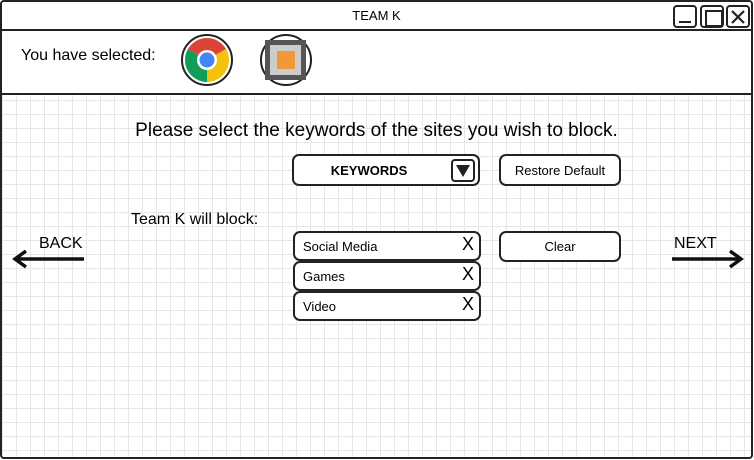  I want to click on selection-bar: You have selected:, so click(376, 63).